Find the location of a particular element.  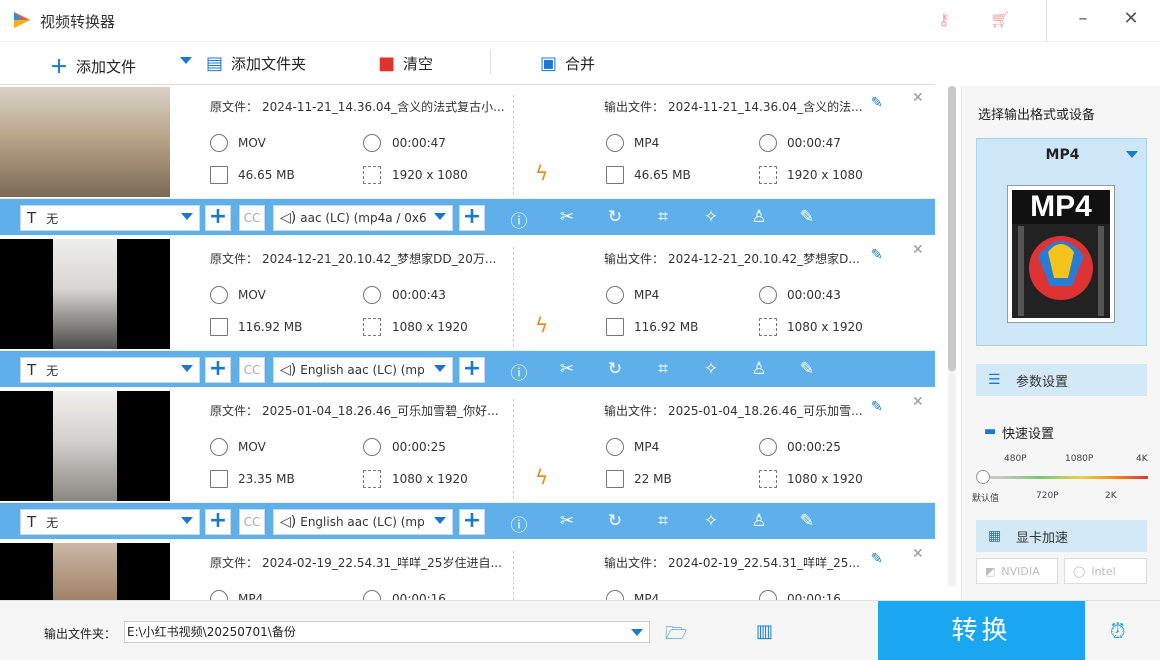

file-size-icon is located at coordinates (615, 479).